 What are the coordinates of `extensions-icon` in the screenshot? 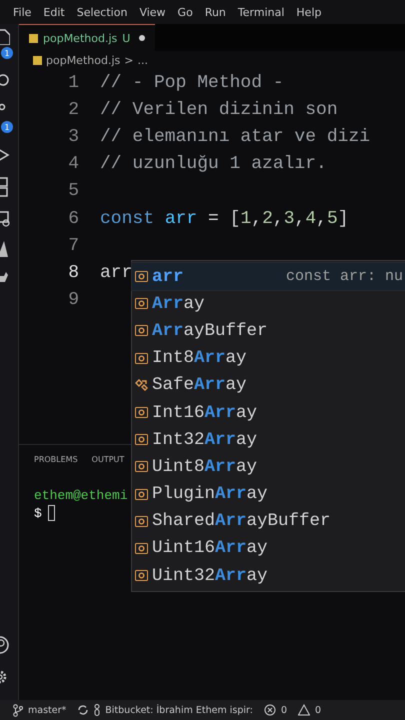 It's located at (5, 187).